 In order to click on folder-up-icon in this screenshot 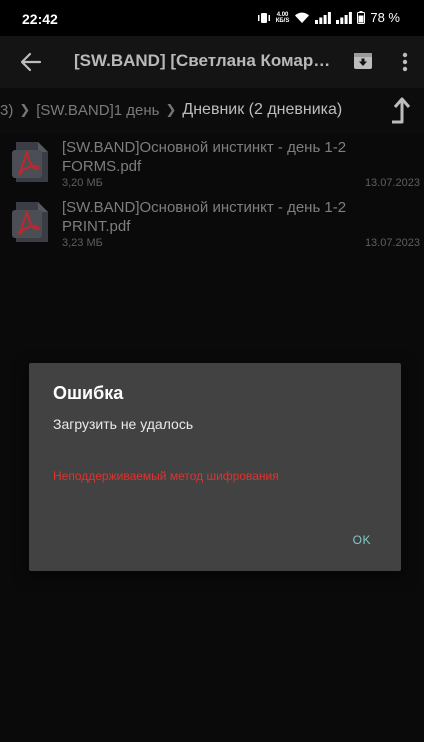, I will do `click(401, 111)`.